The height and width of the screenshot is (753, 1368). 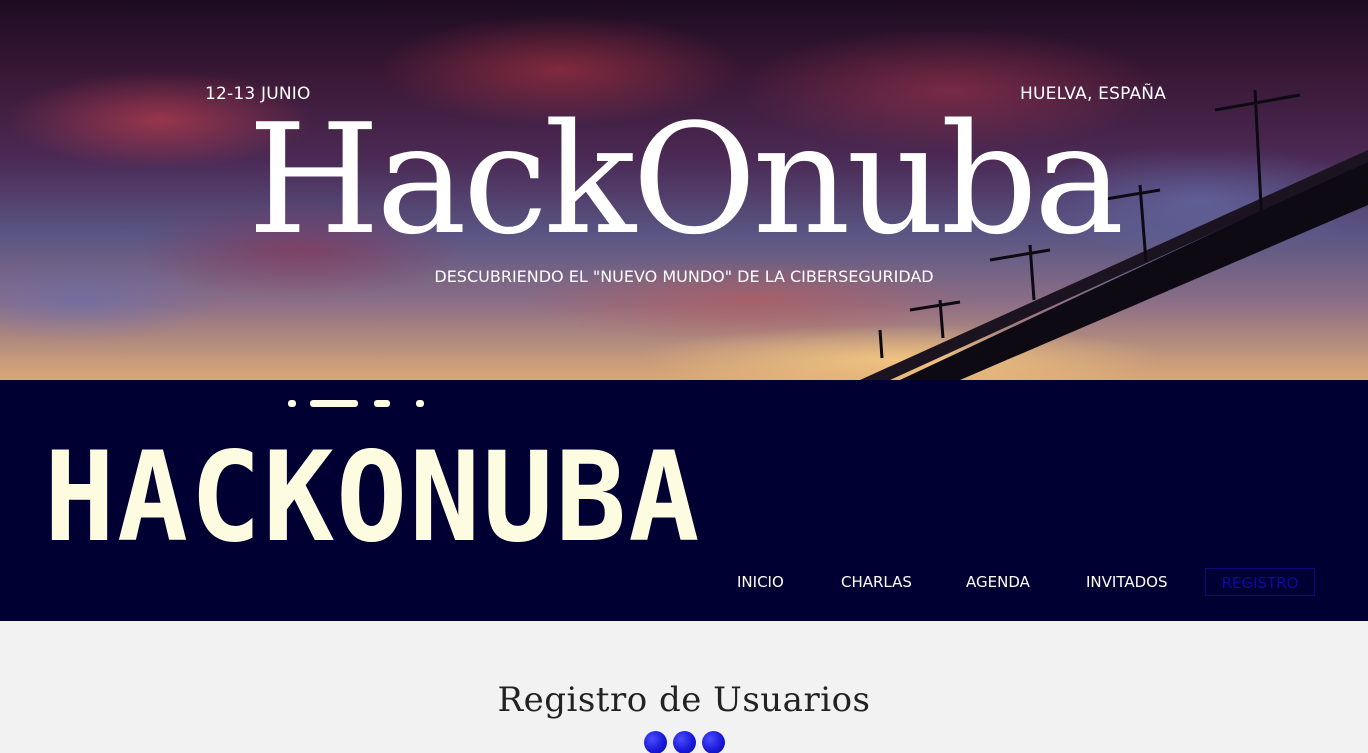 I want to click on nav-item-registro: REGISTRO, so click(x=1260, y=582).